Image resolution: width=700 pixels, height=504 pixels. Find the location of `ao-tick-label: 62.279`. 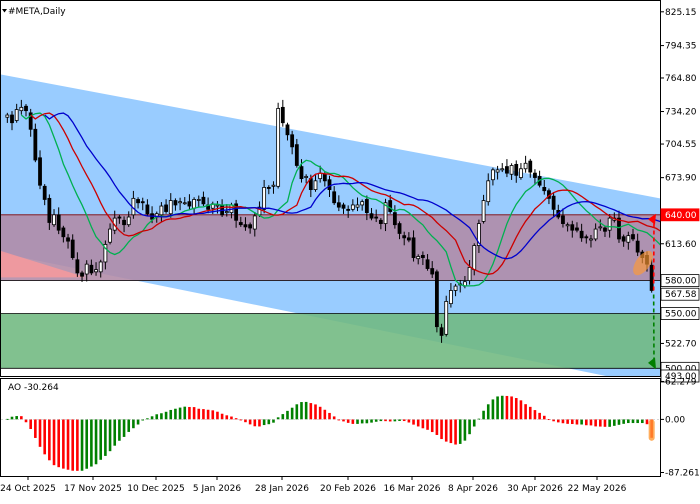

ao-tick-label: 62.279 is located at coordinates (681, 382).